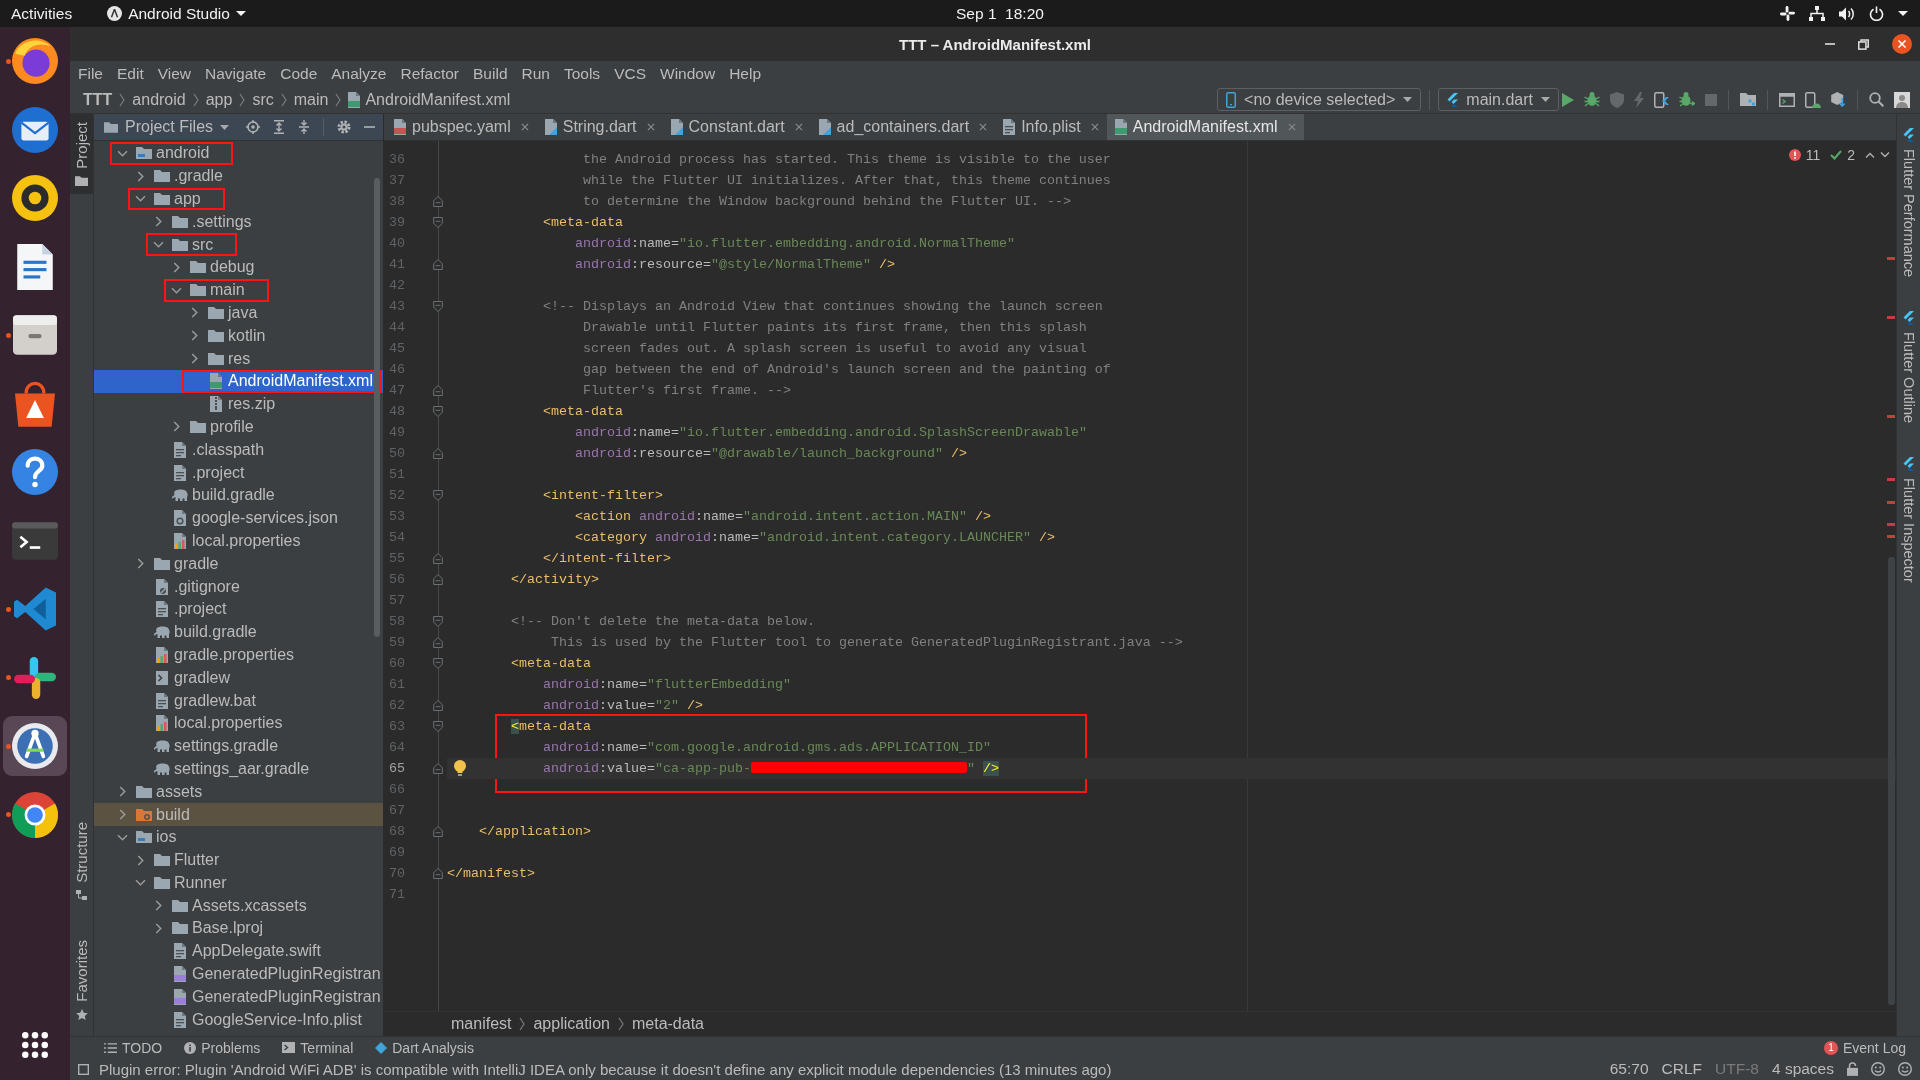 The width and height of the screenshot is (1920, 1080). I want to click on tree-item: settings.gradle, so click(238, 746).